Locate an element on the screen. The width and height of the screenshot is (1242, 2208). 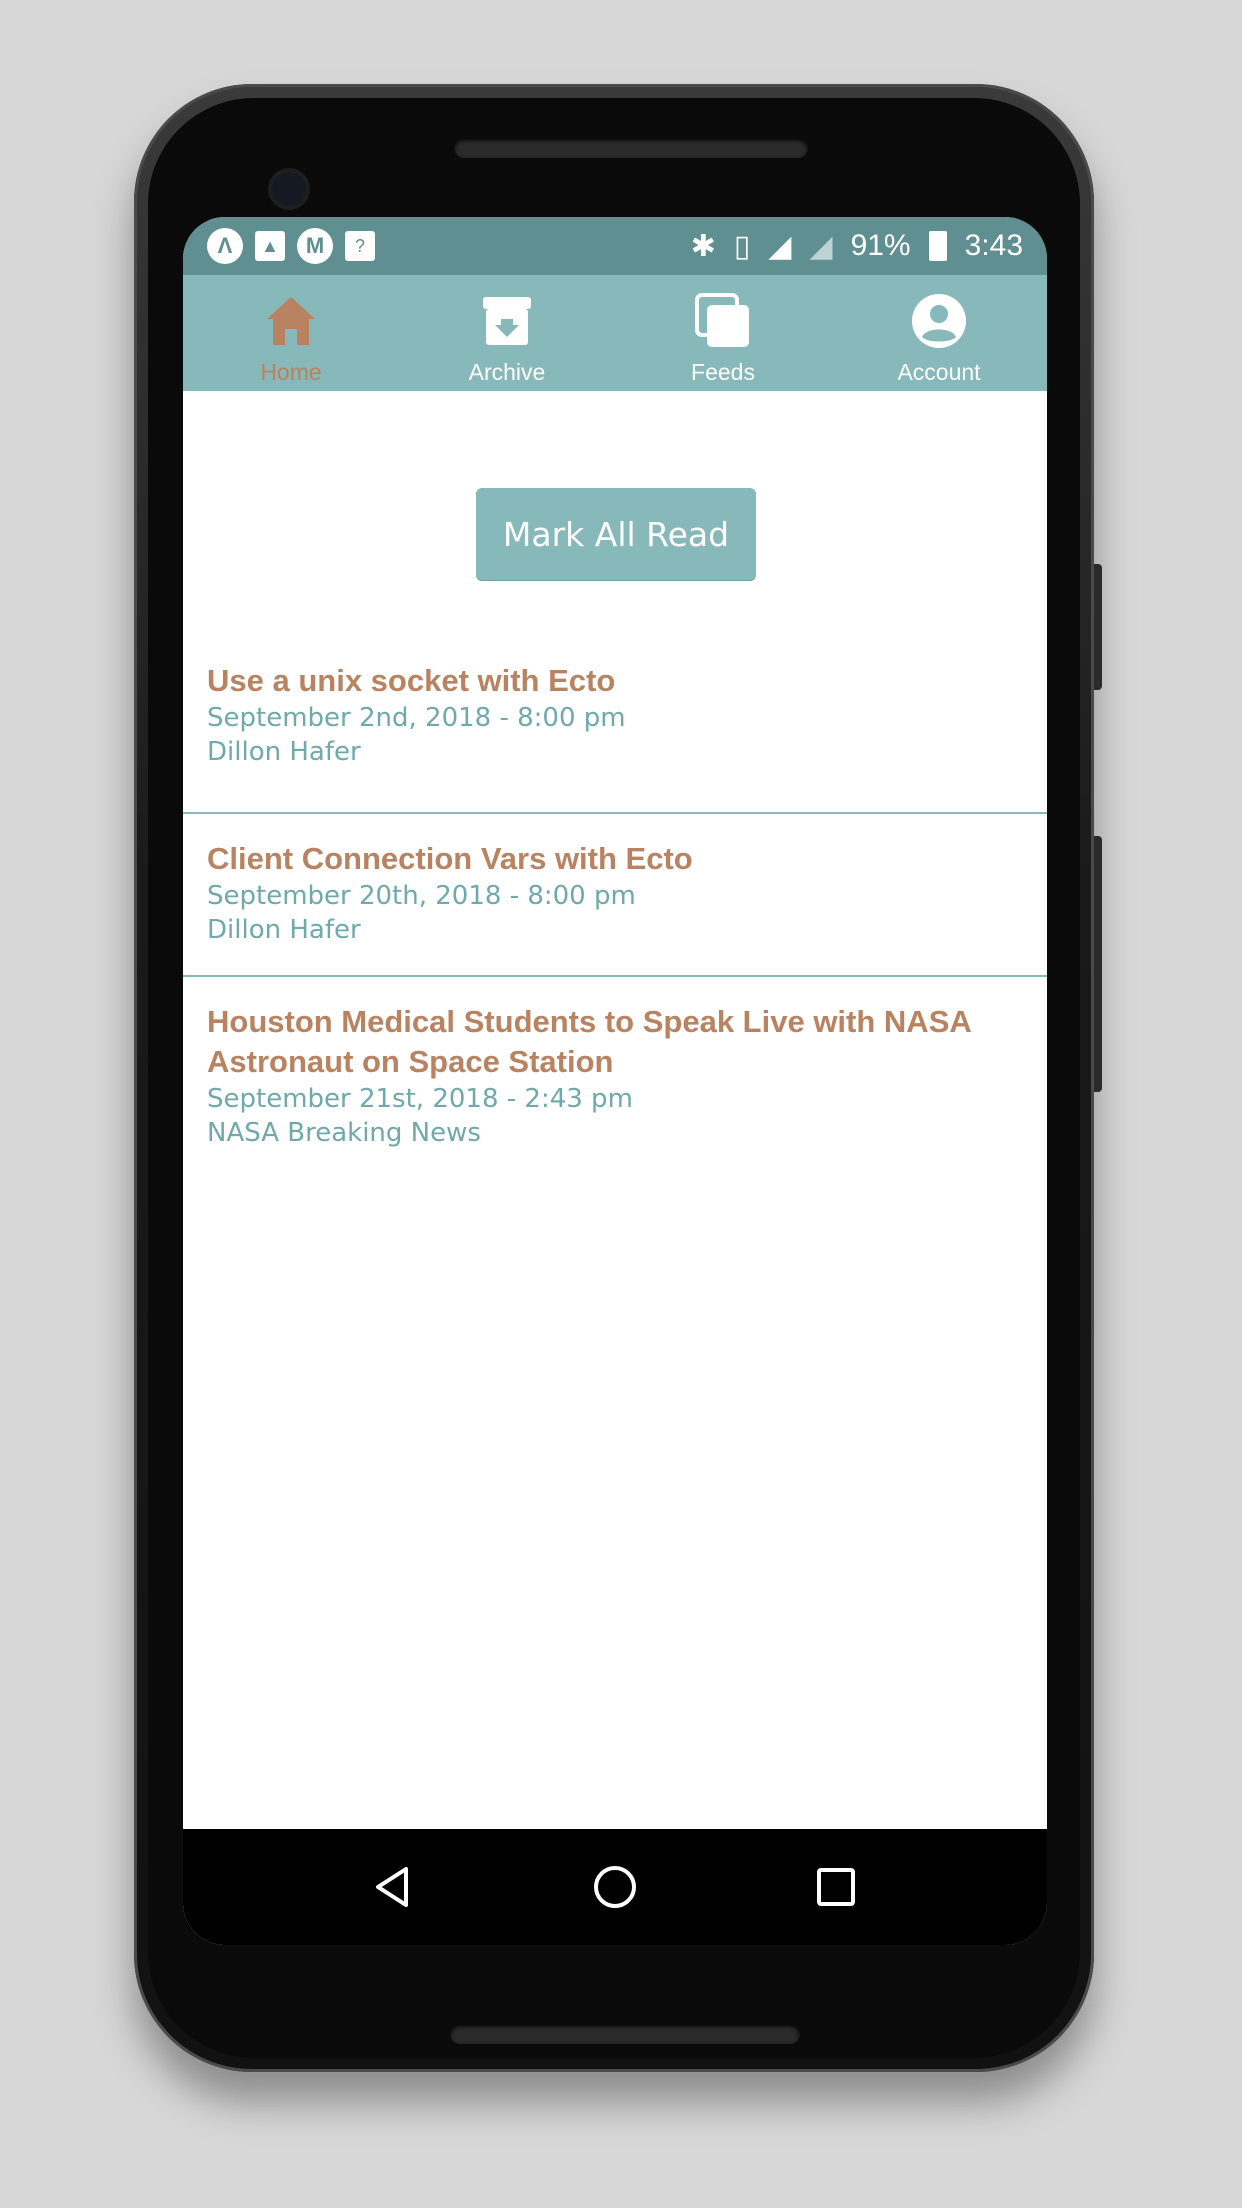
system-nav-bar is located at coordinates (615, 1887).